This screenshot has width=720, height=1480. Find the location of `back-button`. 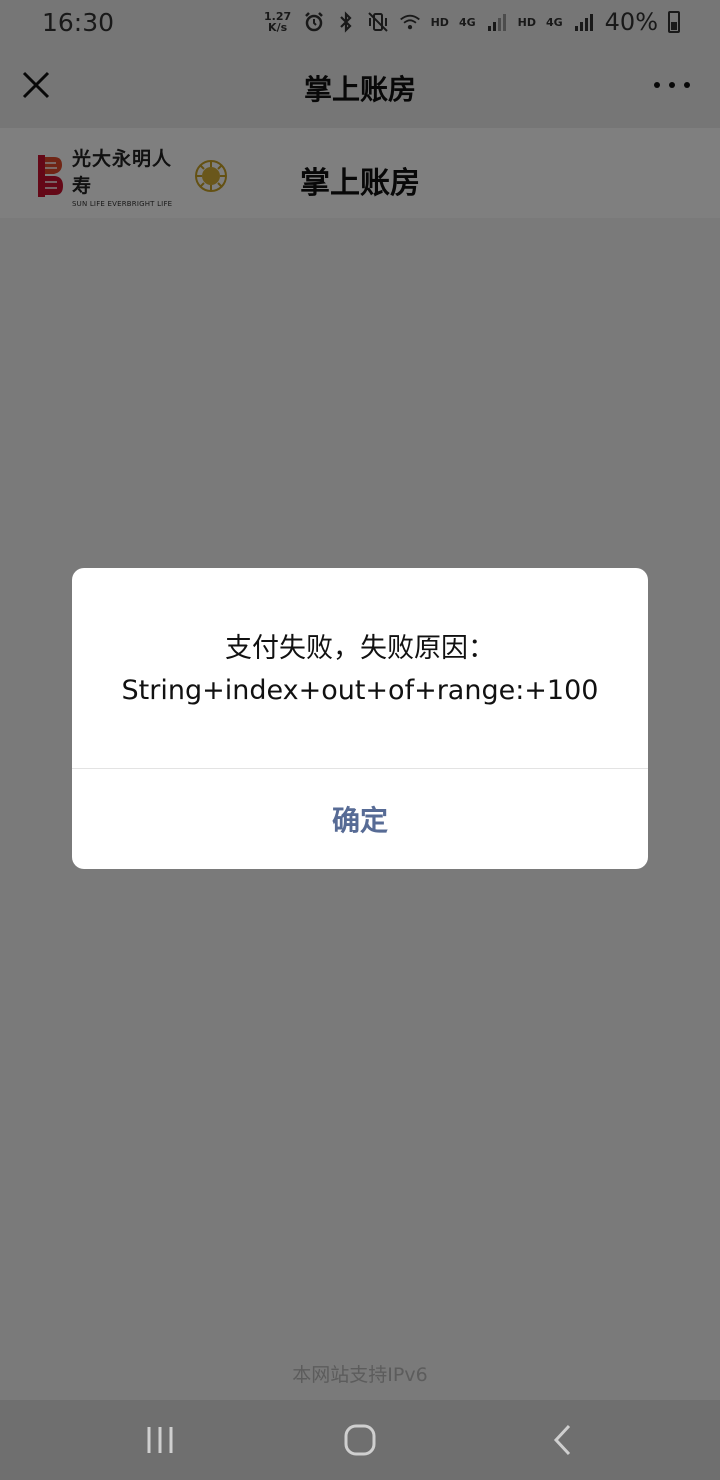

back-button is located at coordinates (562, 1440).